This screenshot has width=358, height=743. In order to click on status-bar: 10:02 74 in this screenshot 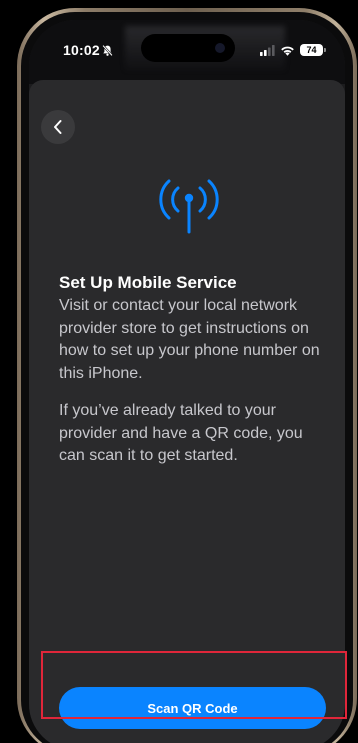, I will do `click(187, 52)`.